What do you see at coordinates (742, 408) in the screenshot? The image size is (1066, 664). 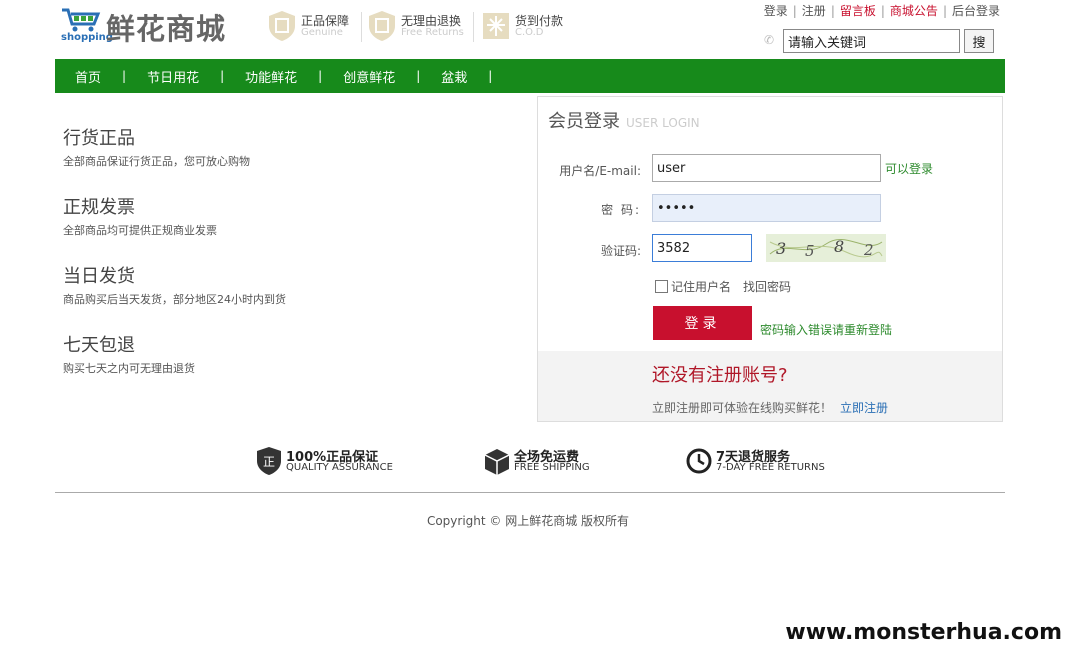 I see `register-tip-text: 立即注册即可体验在线购买鲜花！` at bounding box center [742, 408].